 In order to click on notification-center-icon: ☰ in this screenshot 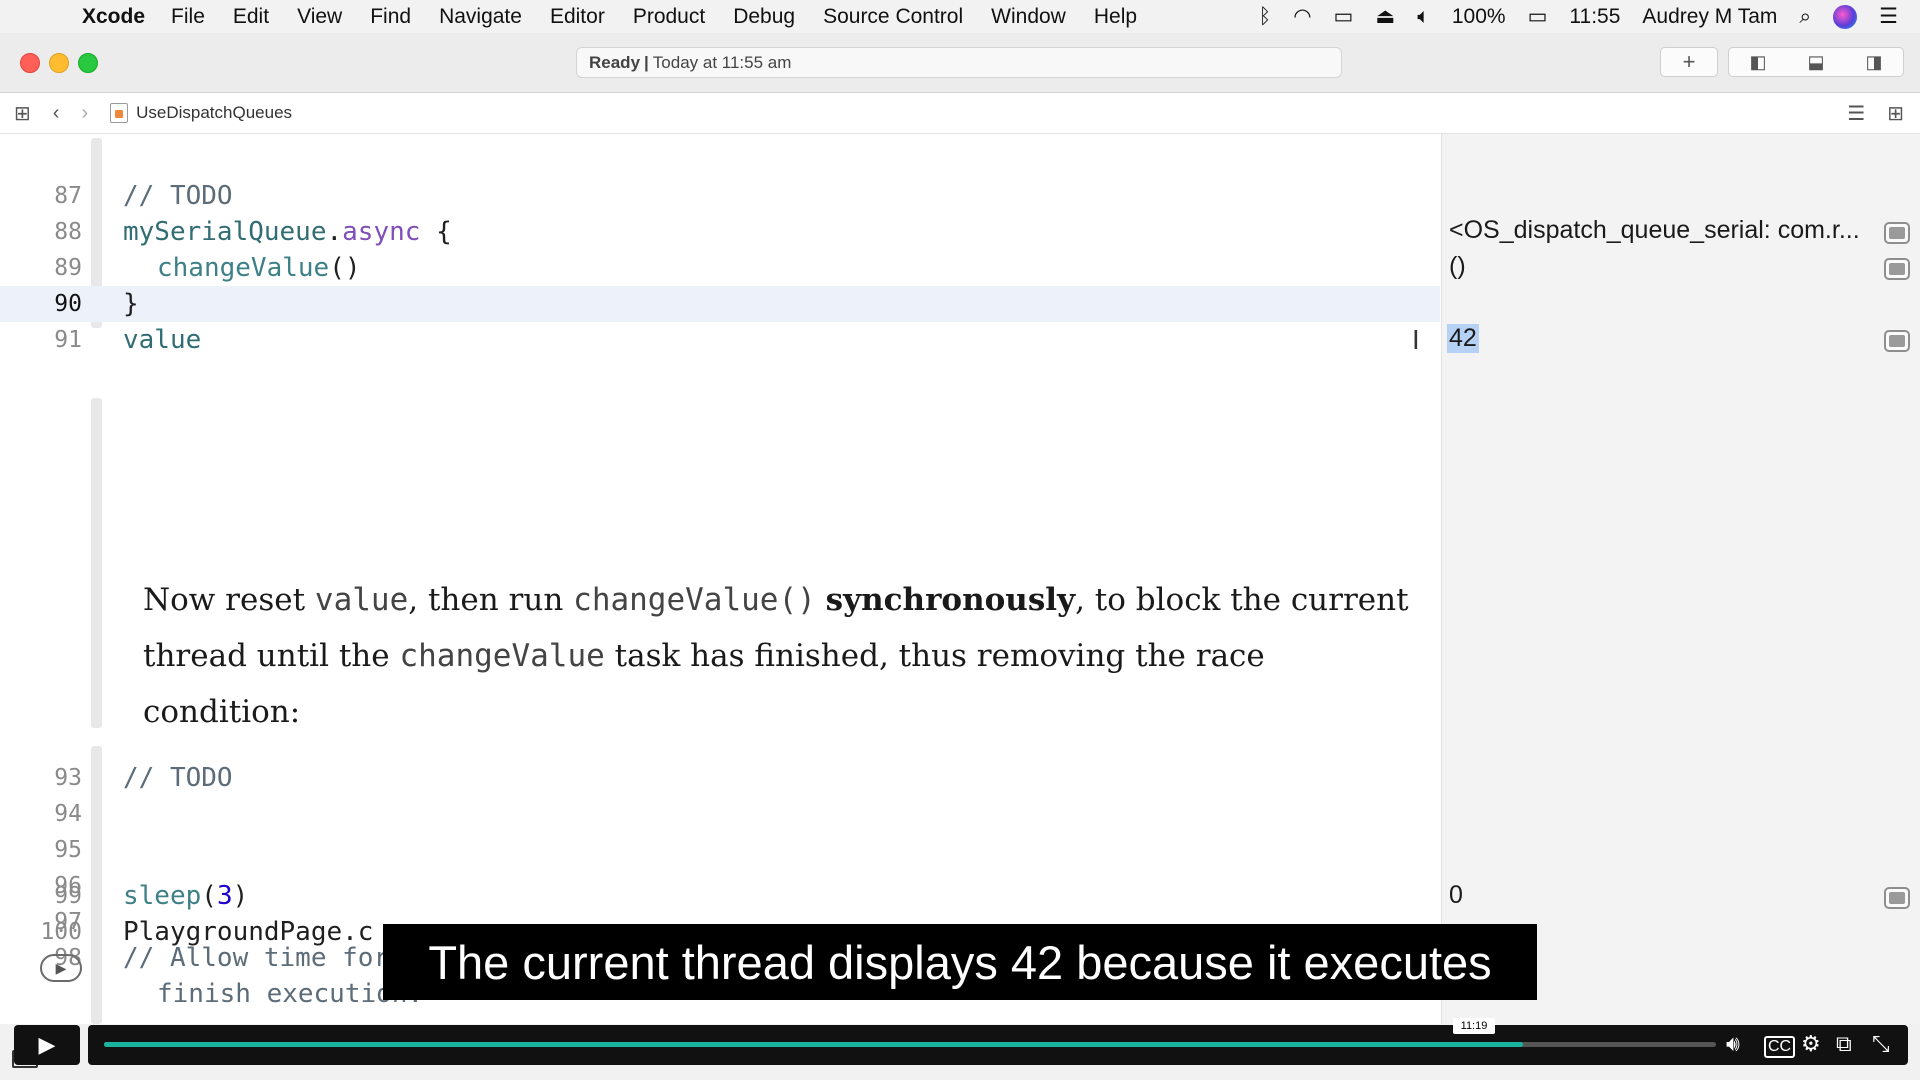, I will do `click(1888, 16)`.